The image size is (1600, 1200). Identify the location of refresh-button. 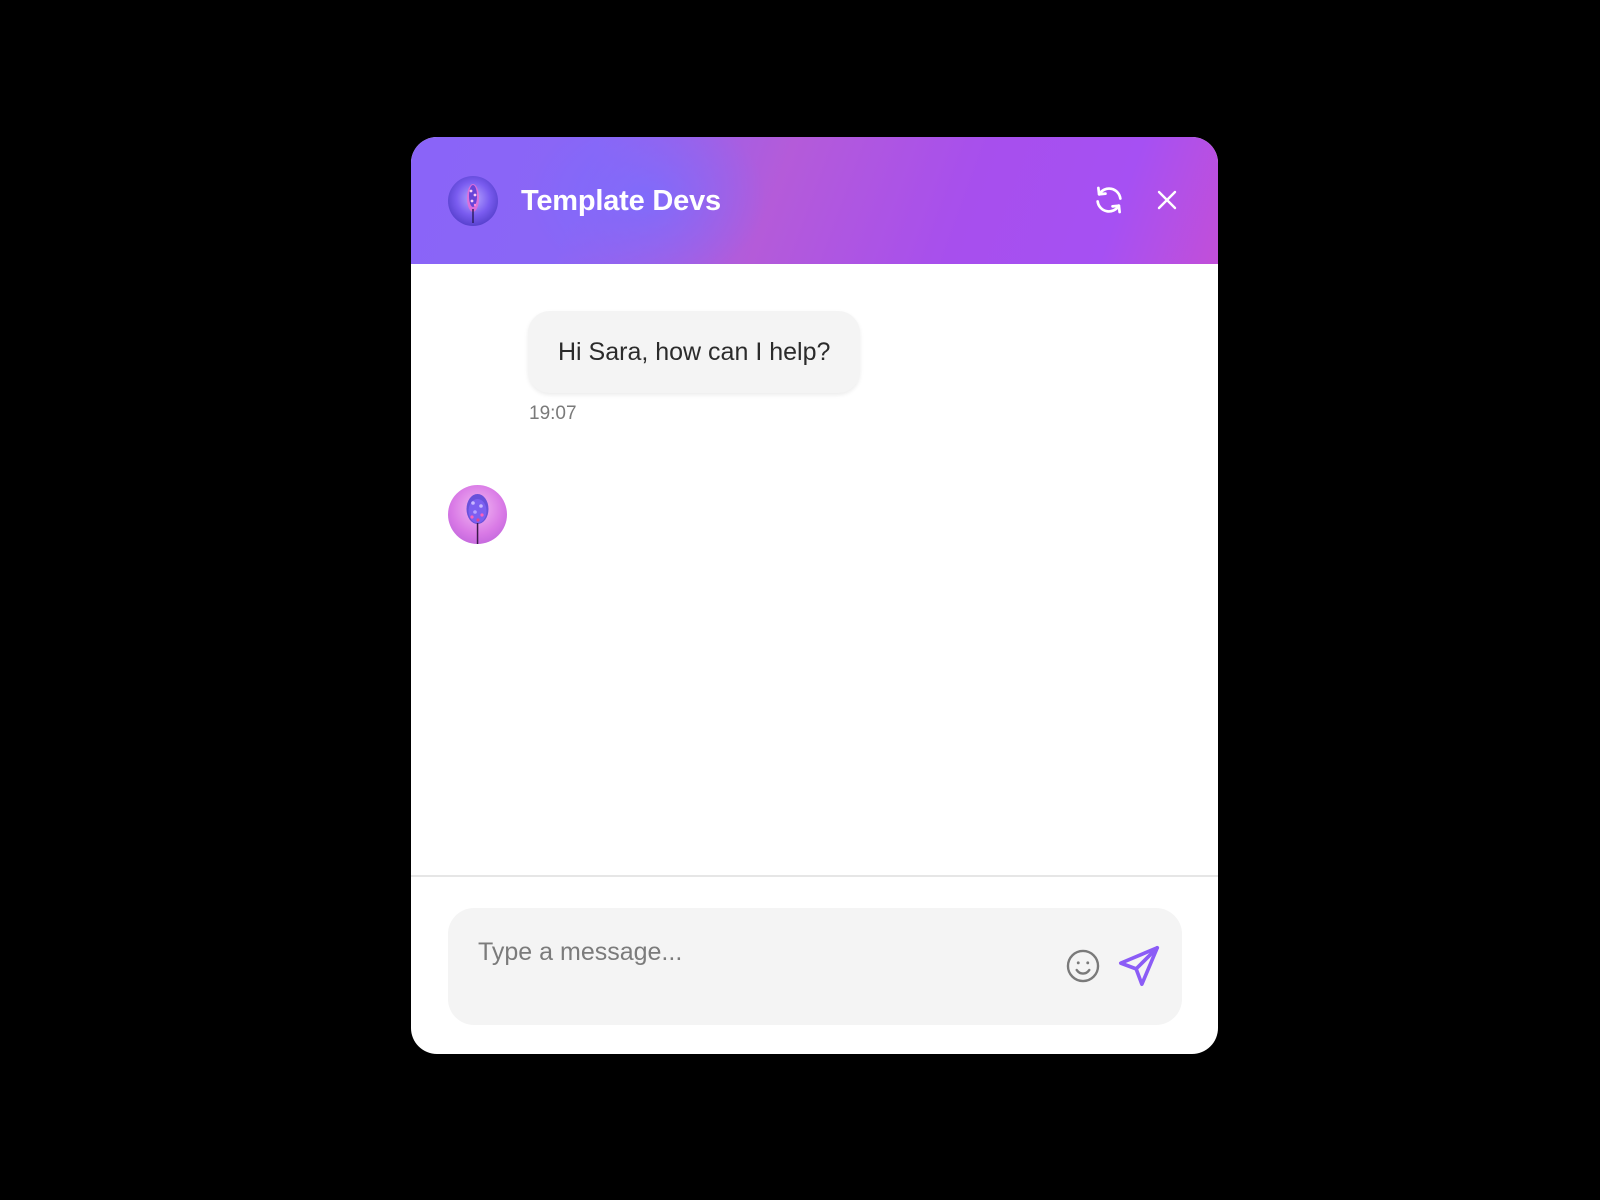
(1109, 200).